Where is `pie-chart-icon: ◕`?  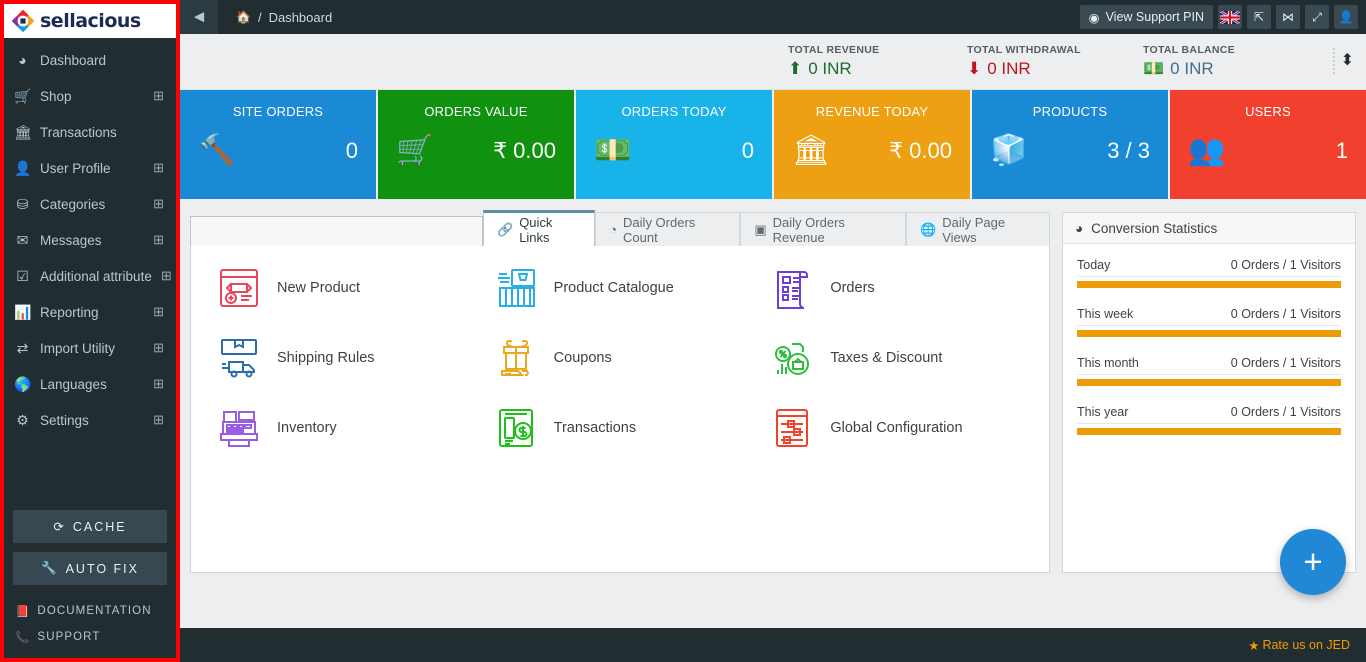
pie-chart-icon: ◕ is located at coordinates (1079, 228).